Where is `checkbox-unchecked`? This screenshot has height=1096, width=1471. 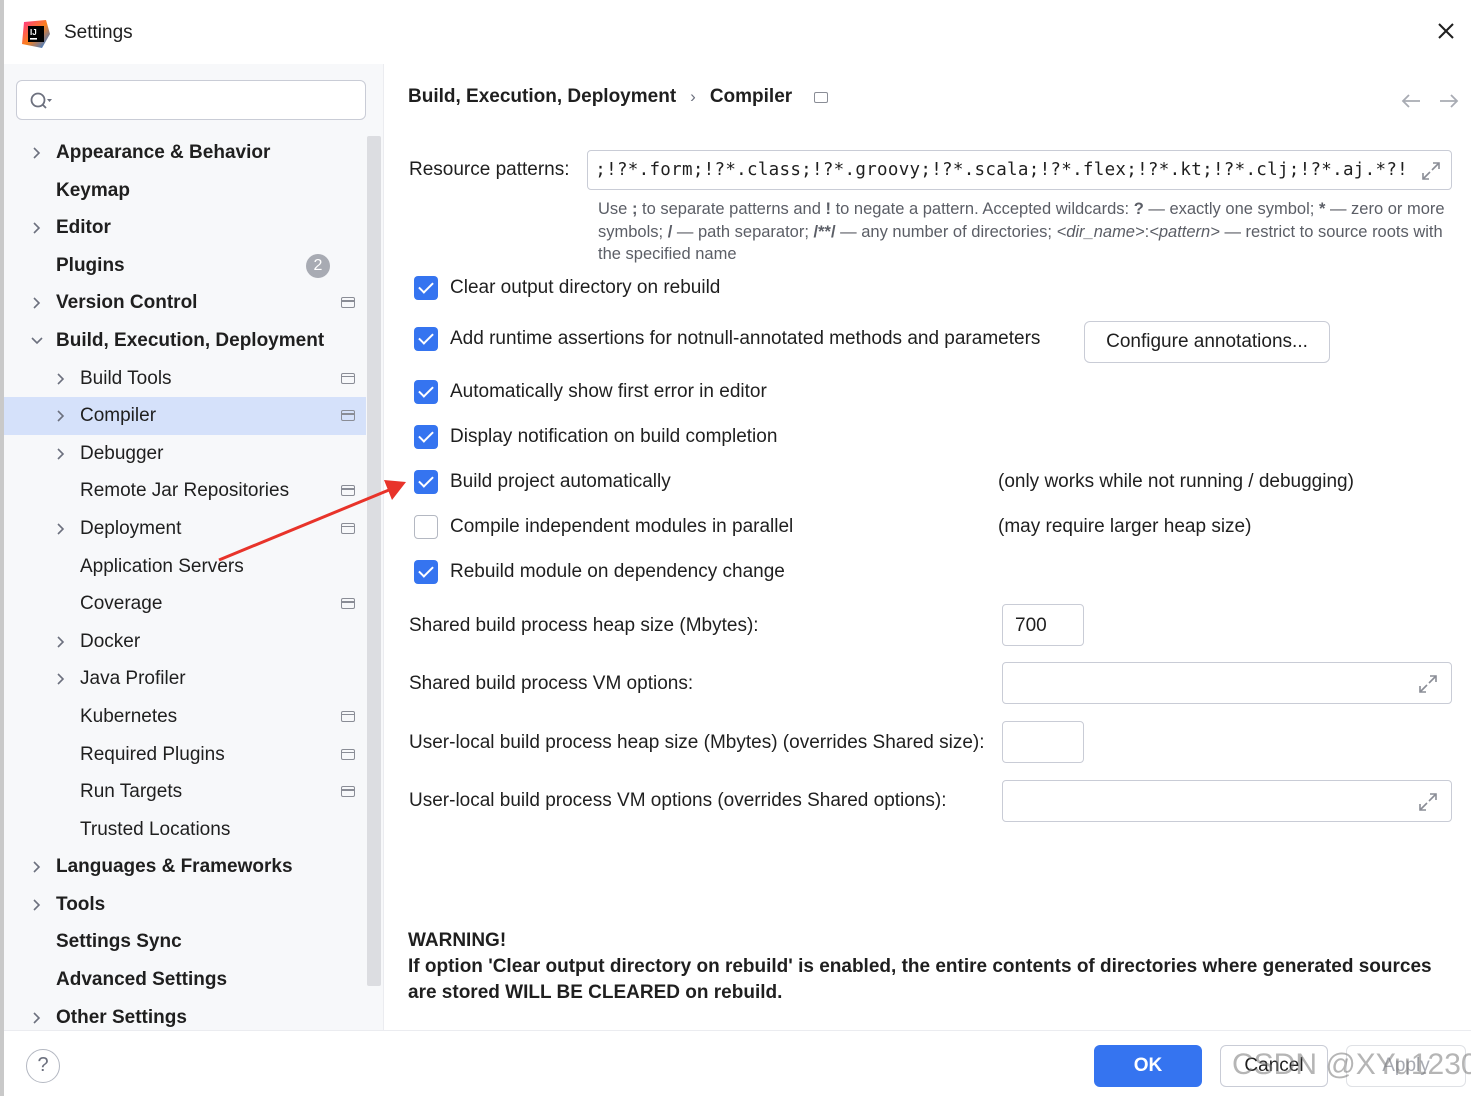
checkbox-unchecked is located at coordinates (426, 527).